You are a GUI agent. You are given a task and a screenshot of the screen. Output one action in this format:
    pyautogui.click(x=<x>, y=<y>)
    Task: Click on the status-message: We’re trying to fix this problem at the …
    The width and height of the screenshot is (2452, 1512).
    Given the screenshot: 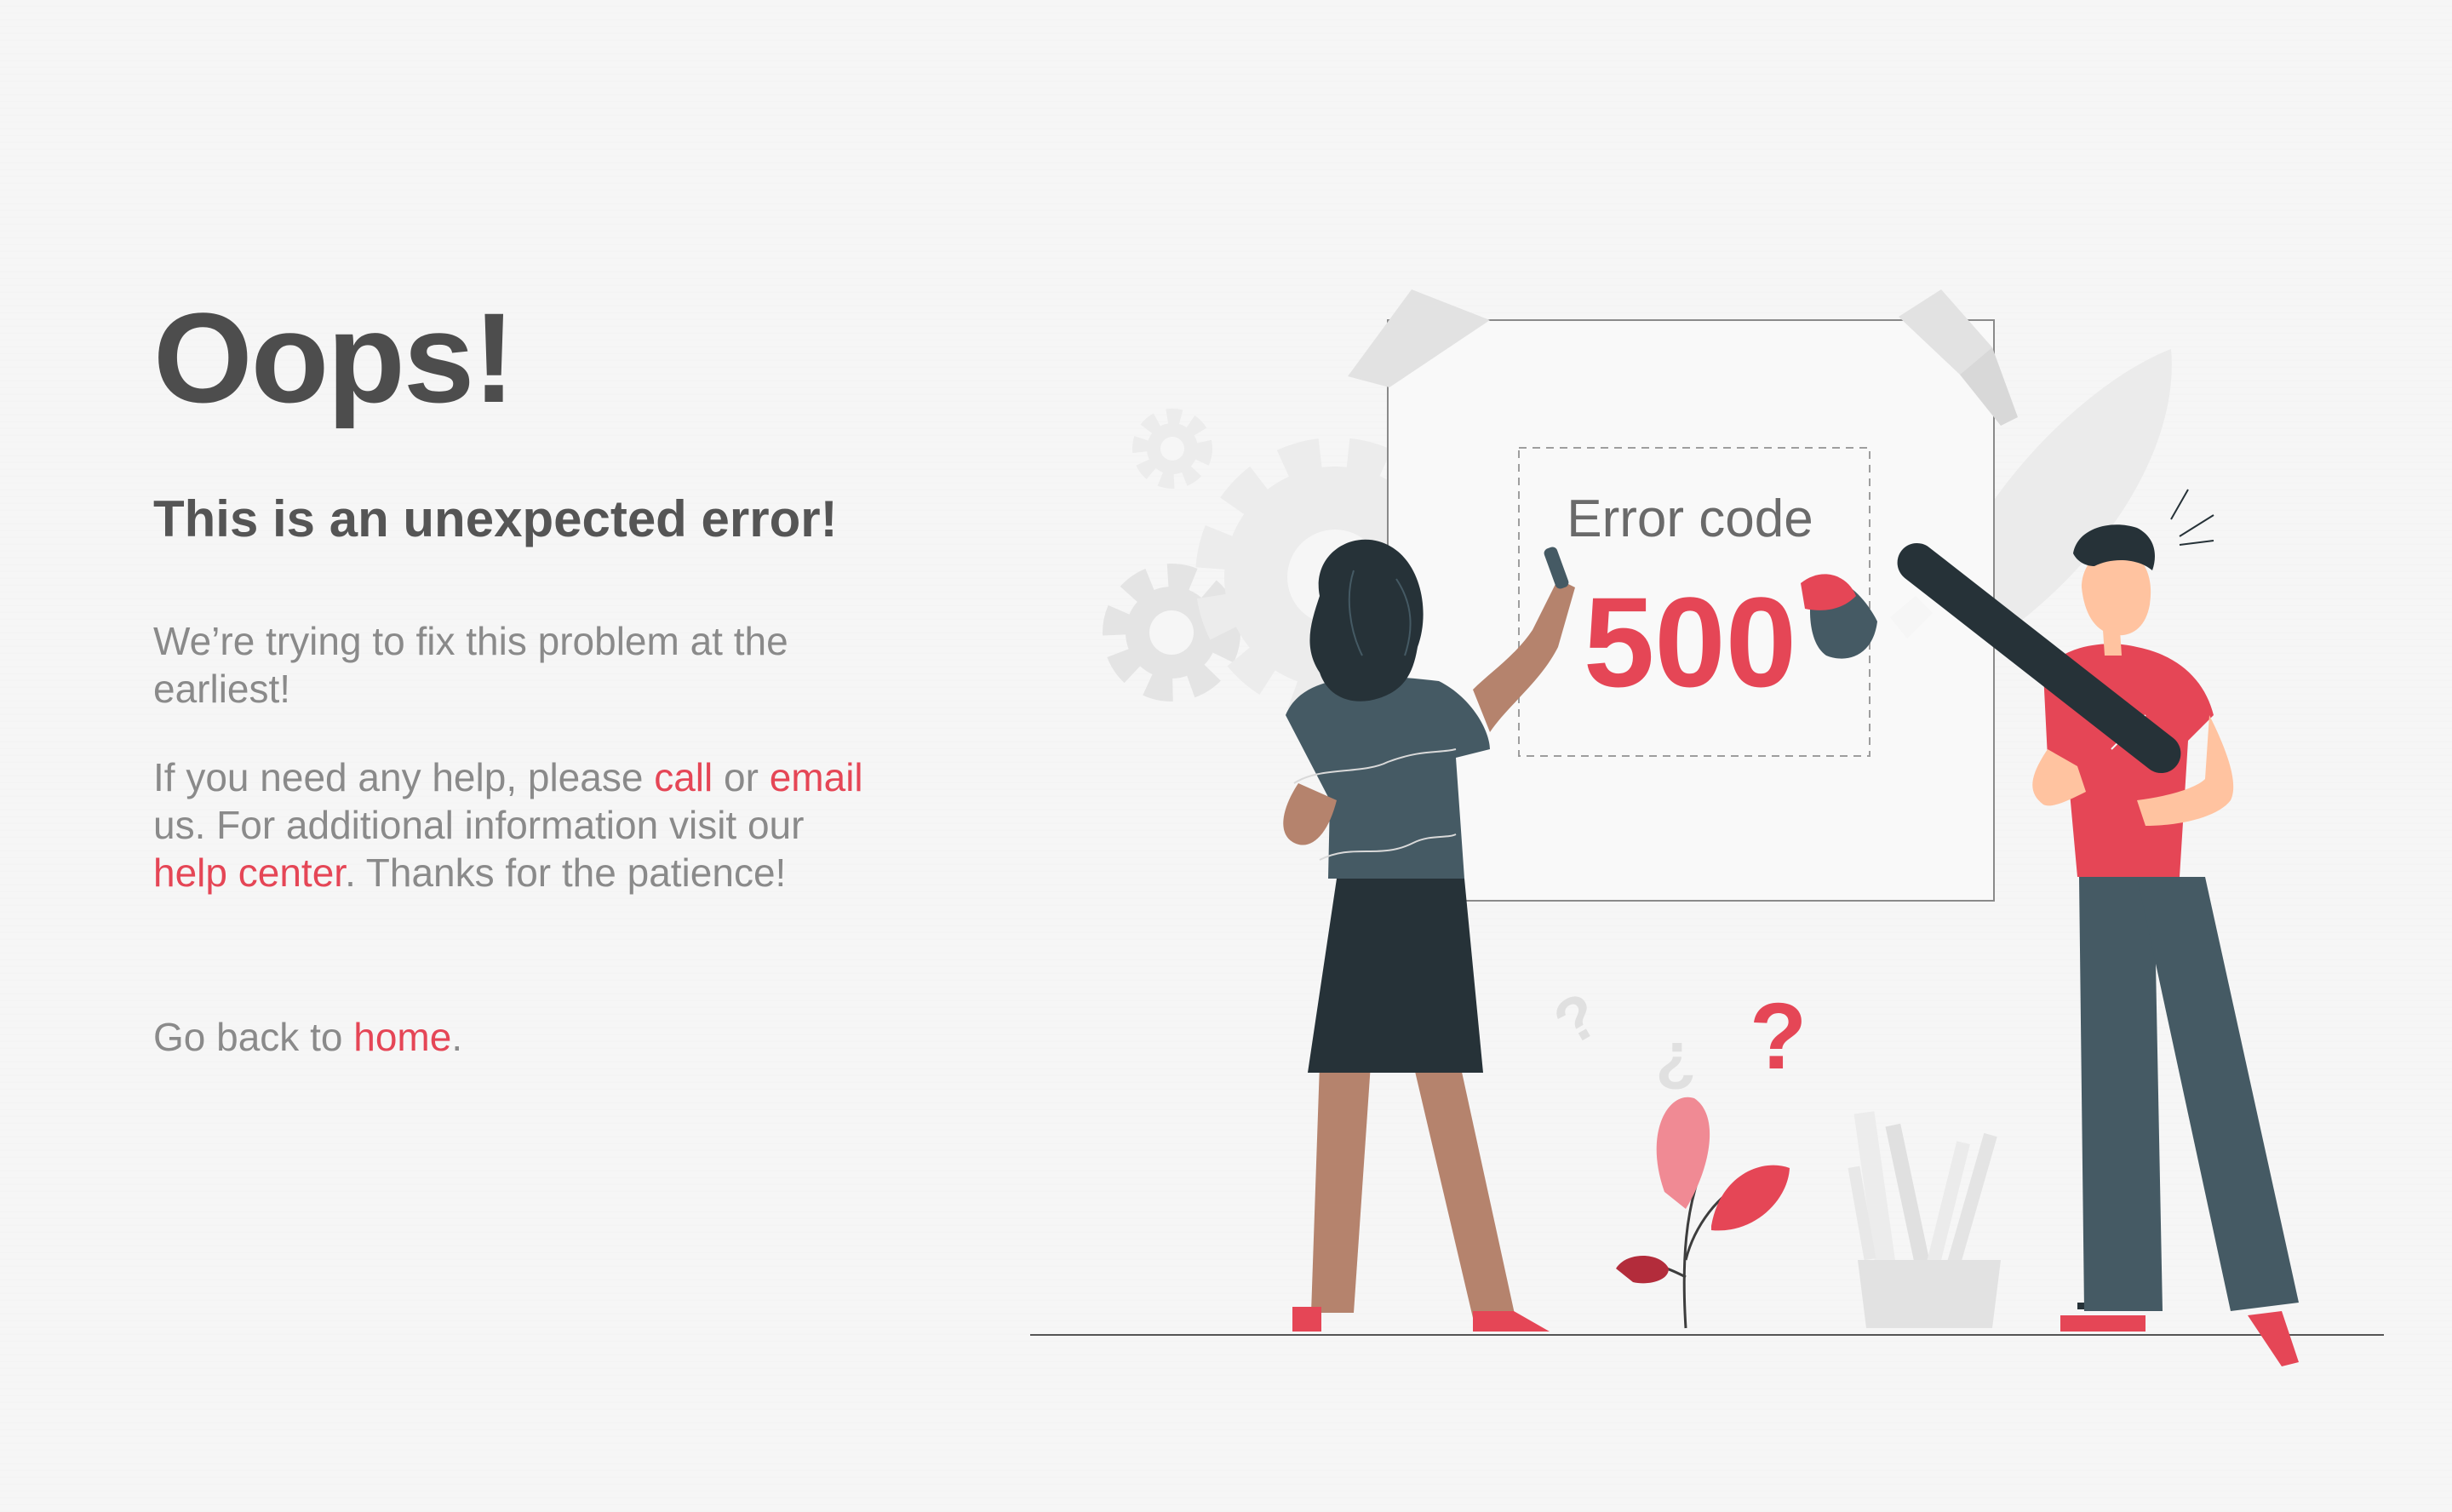 What is the action you would take?
    pyautogui.click(x=470, y=665)
    